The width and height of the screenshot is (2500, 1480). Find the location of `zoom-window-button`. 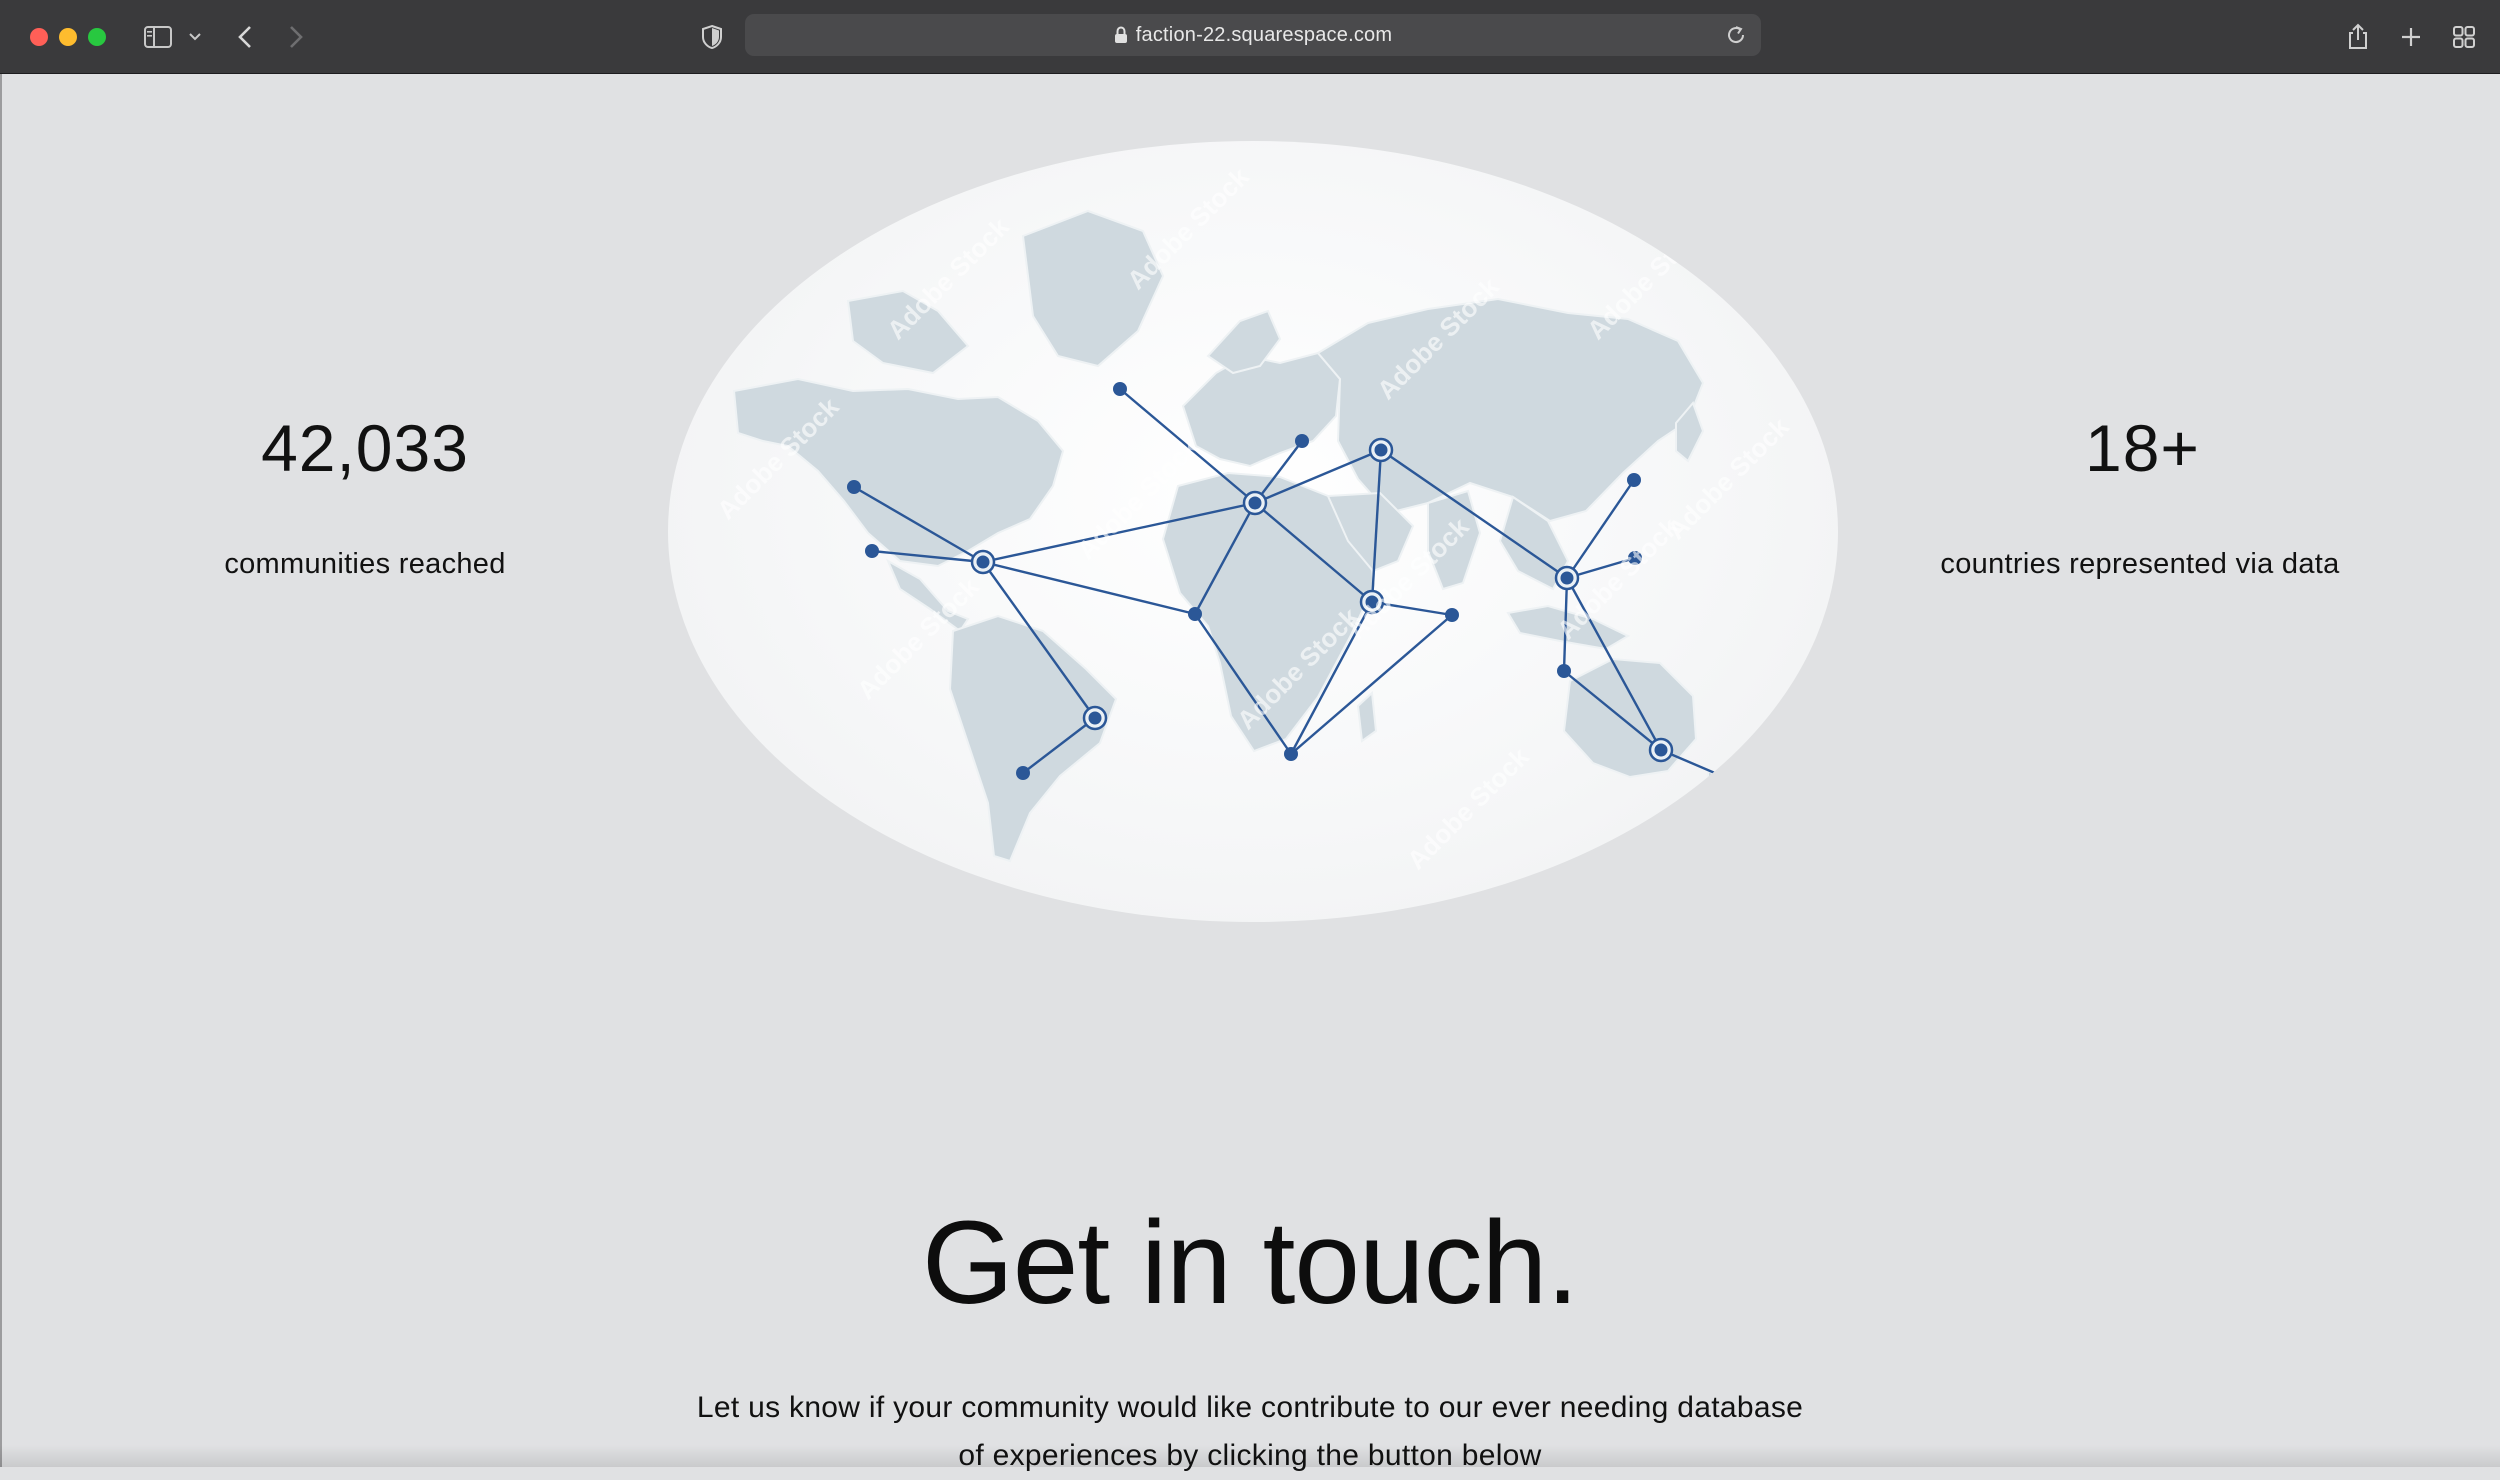

zoom-window-button is located at coordinates (97, 37).